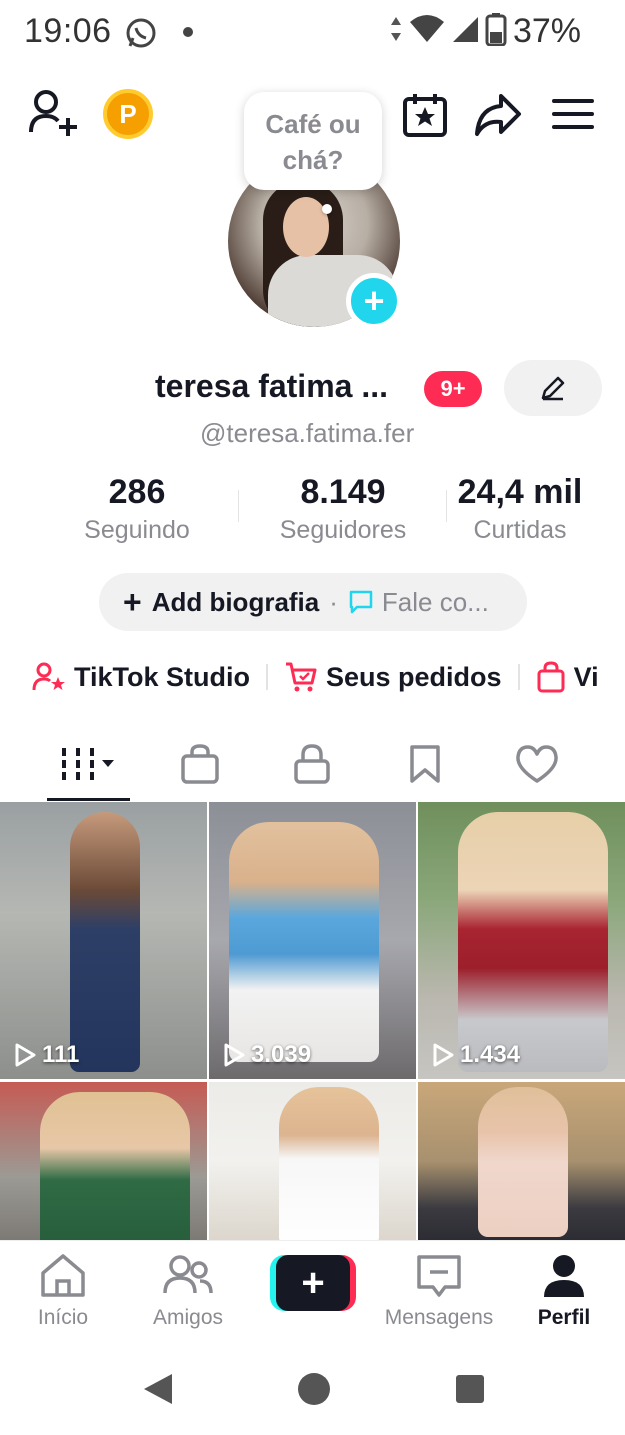 This screenshot has height=1435, width=625. Describe the element at coordinates (567, 677) in the screenshot. I see `showcase-shortcut: Vi` at that location.